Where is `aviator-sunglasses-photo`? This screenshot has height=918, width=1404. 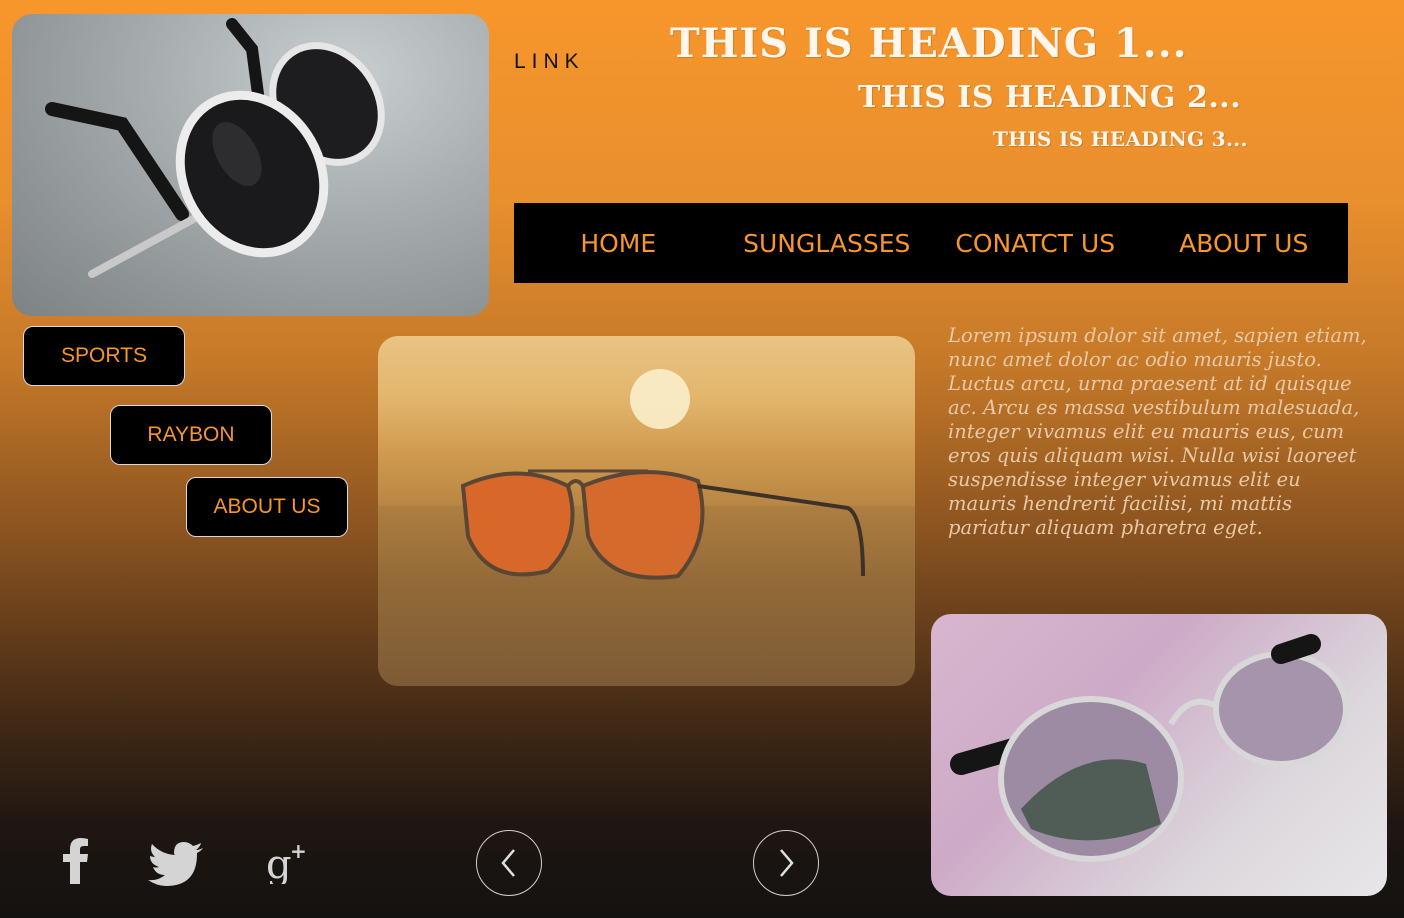 aviator-sunglasses-photo is located at coordinates (646, 511).